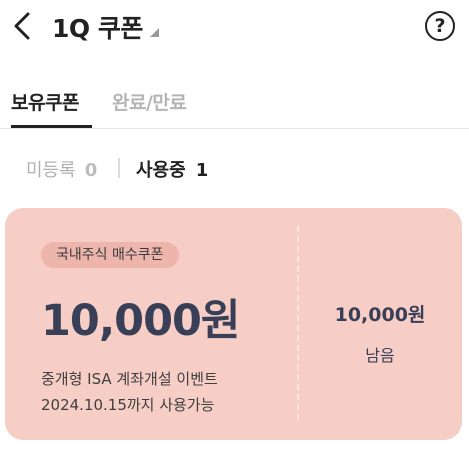 Image resolution: width=469 pixels, height=464 pixels. Describe the element at coordinates (97, 28) in the screenshot. I see `page-title: 1Q 쿠폰` at that location.